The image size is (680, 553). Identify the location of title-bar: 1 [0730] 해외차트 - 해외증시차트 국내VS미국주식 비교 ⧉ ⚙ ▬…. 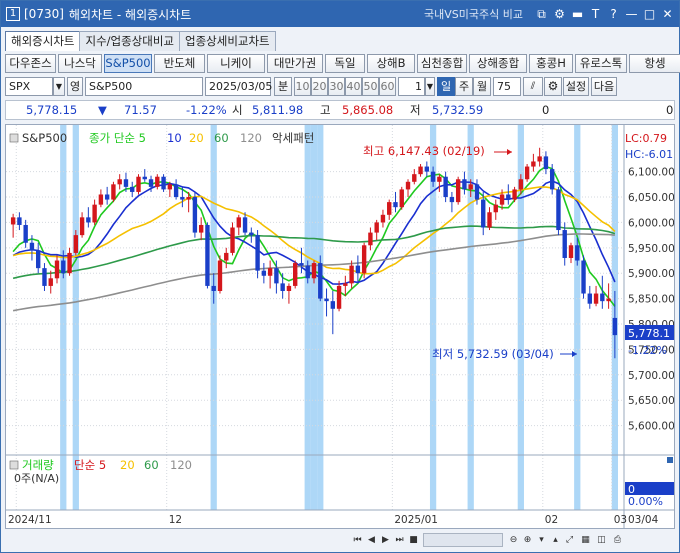
(340, 14).